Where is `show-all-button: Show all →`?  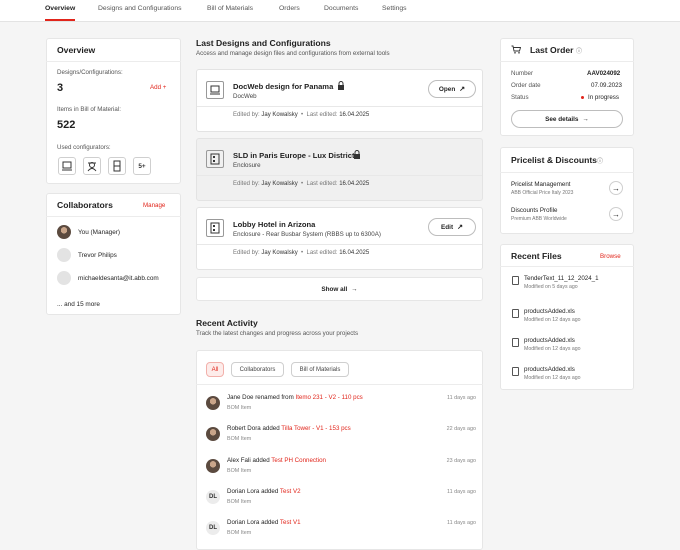 show-all-button: Show all → is located at coordinates (339, 289).